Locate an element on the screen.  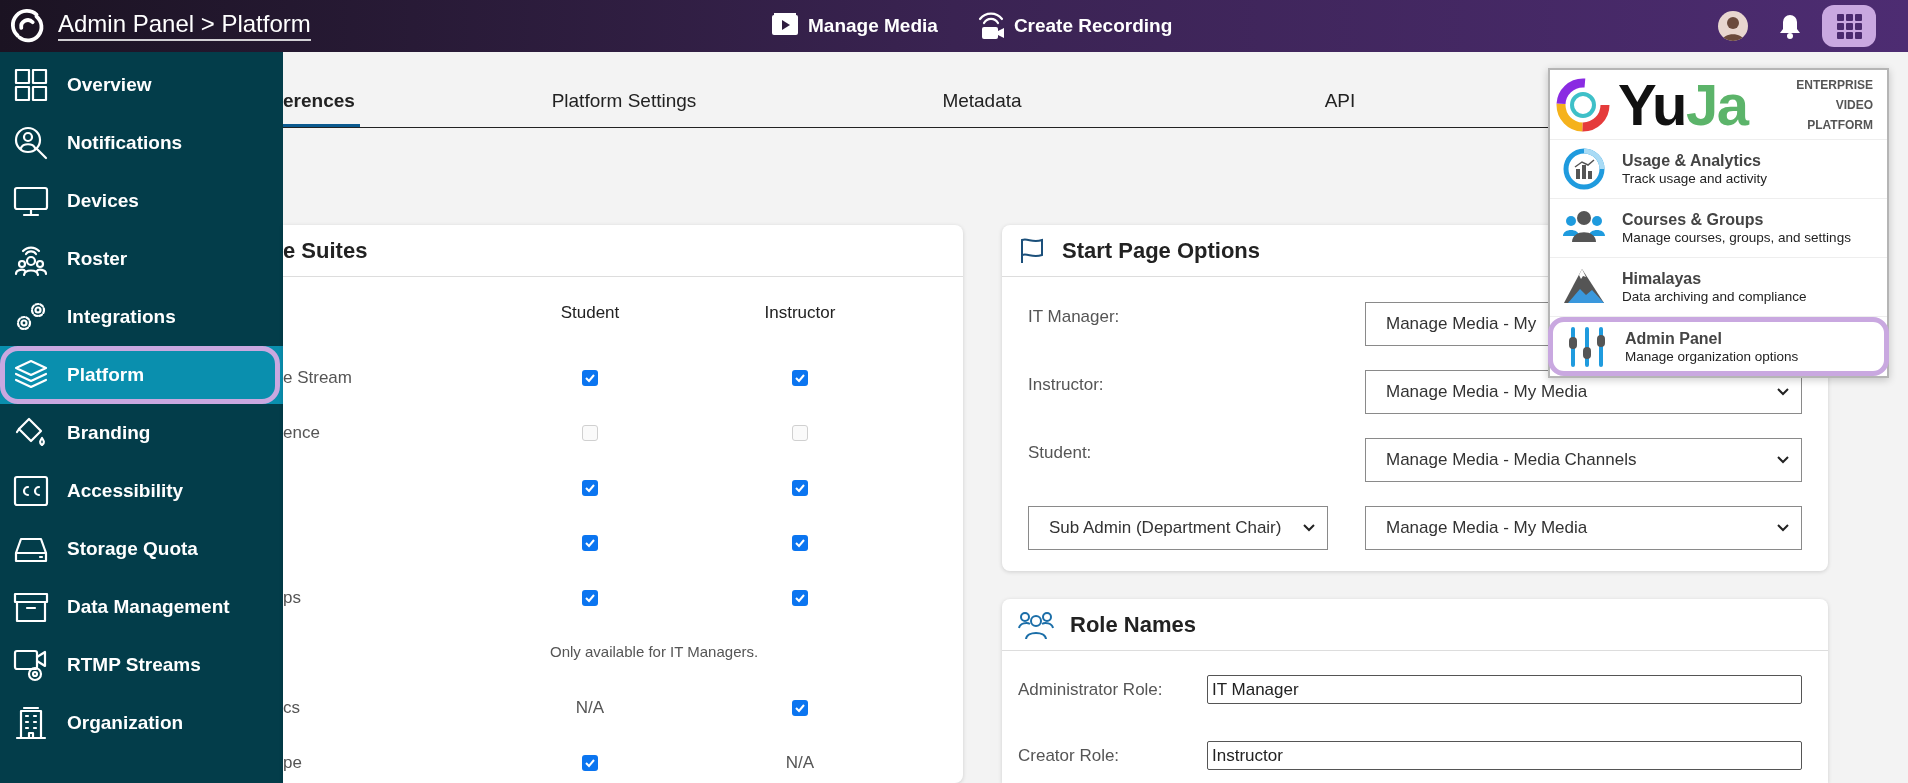
grid-icon is located at coordinates (31, 85).